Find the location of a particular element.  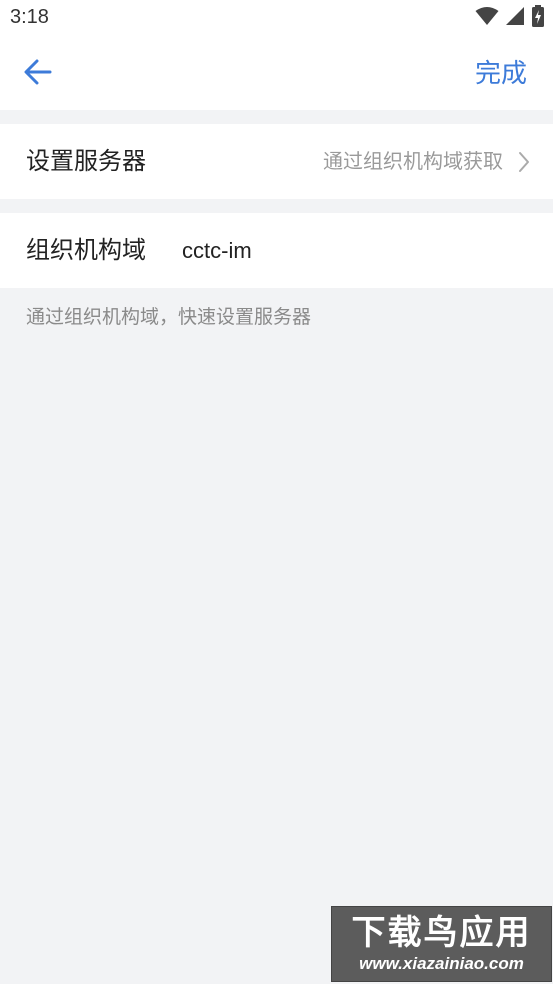

status-icons is located at coordinates (510, 18).